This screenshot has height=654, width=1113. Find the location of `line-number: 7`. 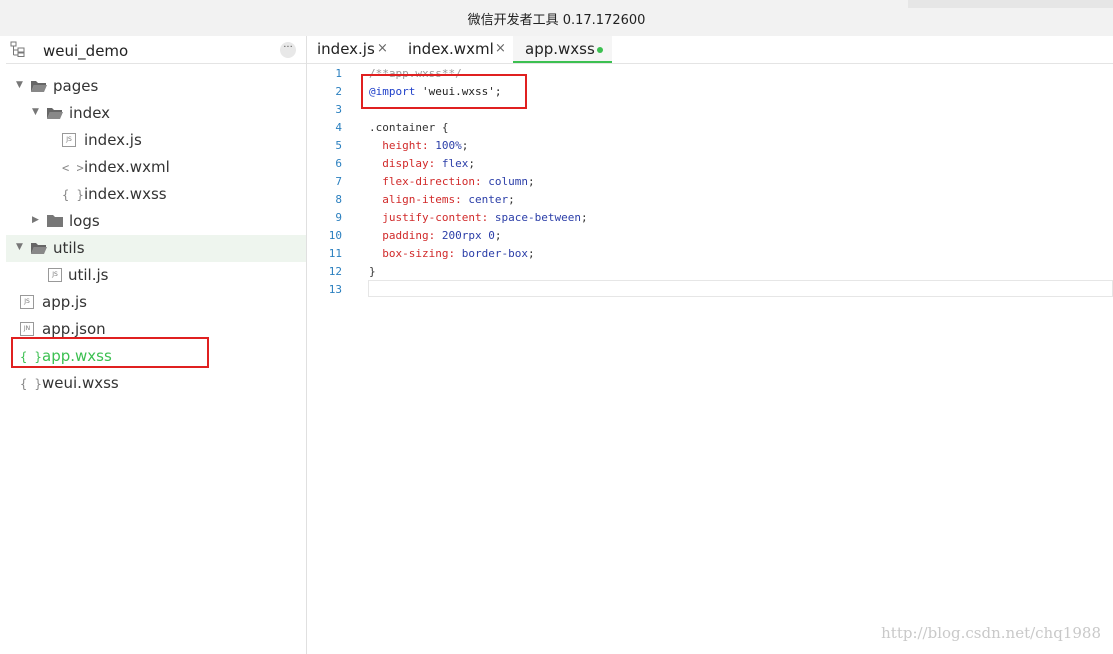

line-number: 7 is located at coordinates (338, 181).